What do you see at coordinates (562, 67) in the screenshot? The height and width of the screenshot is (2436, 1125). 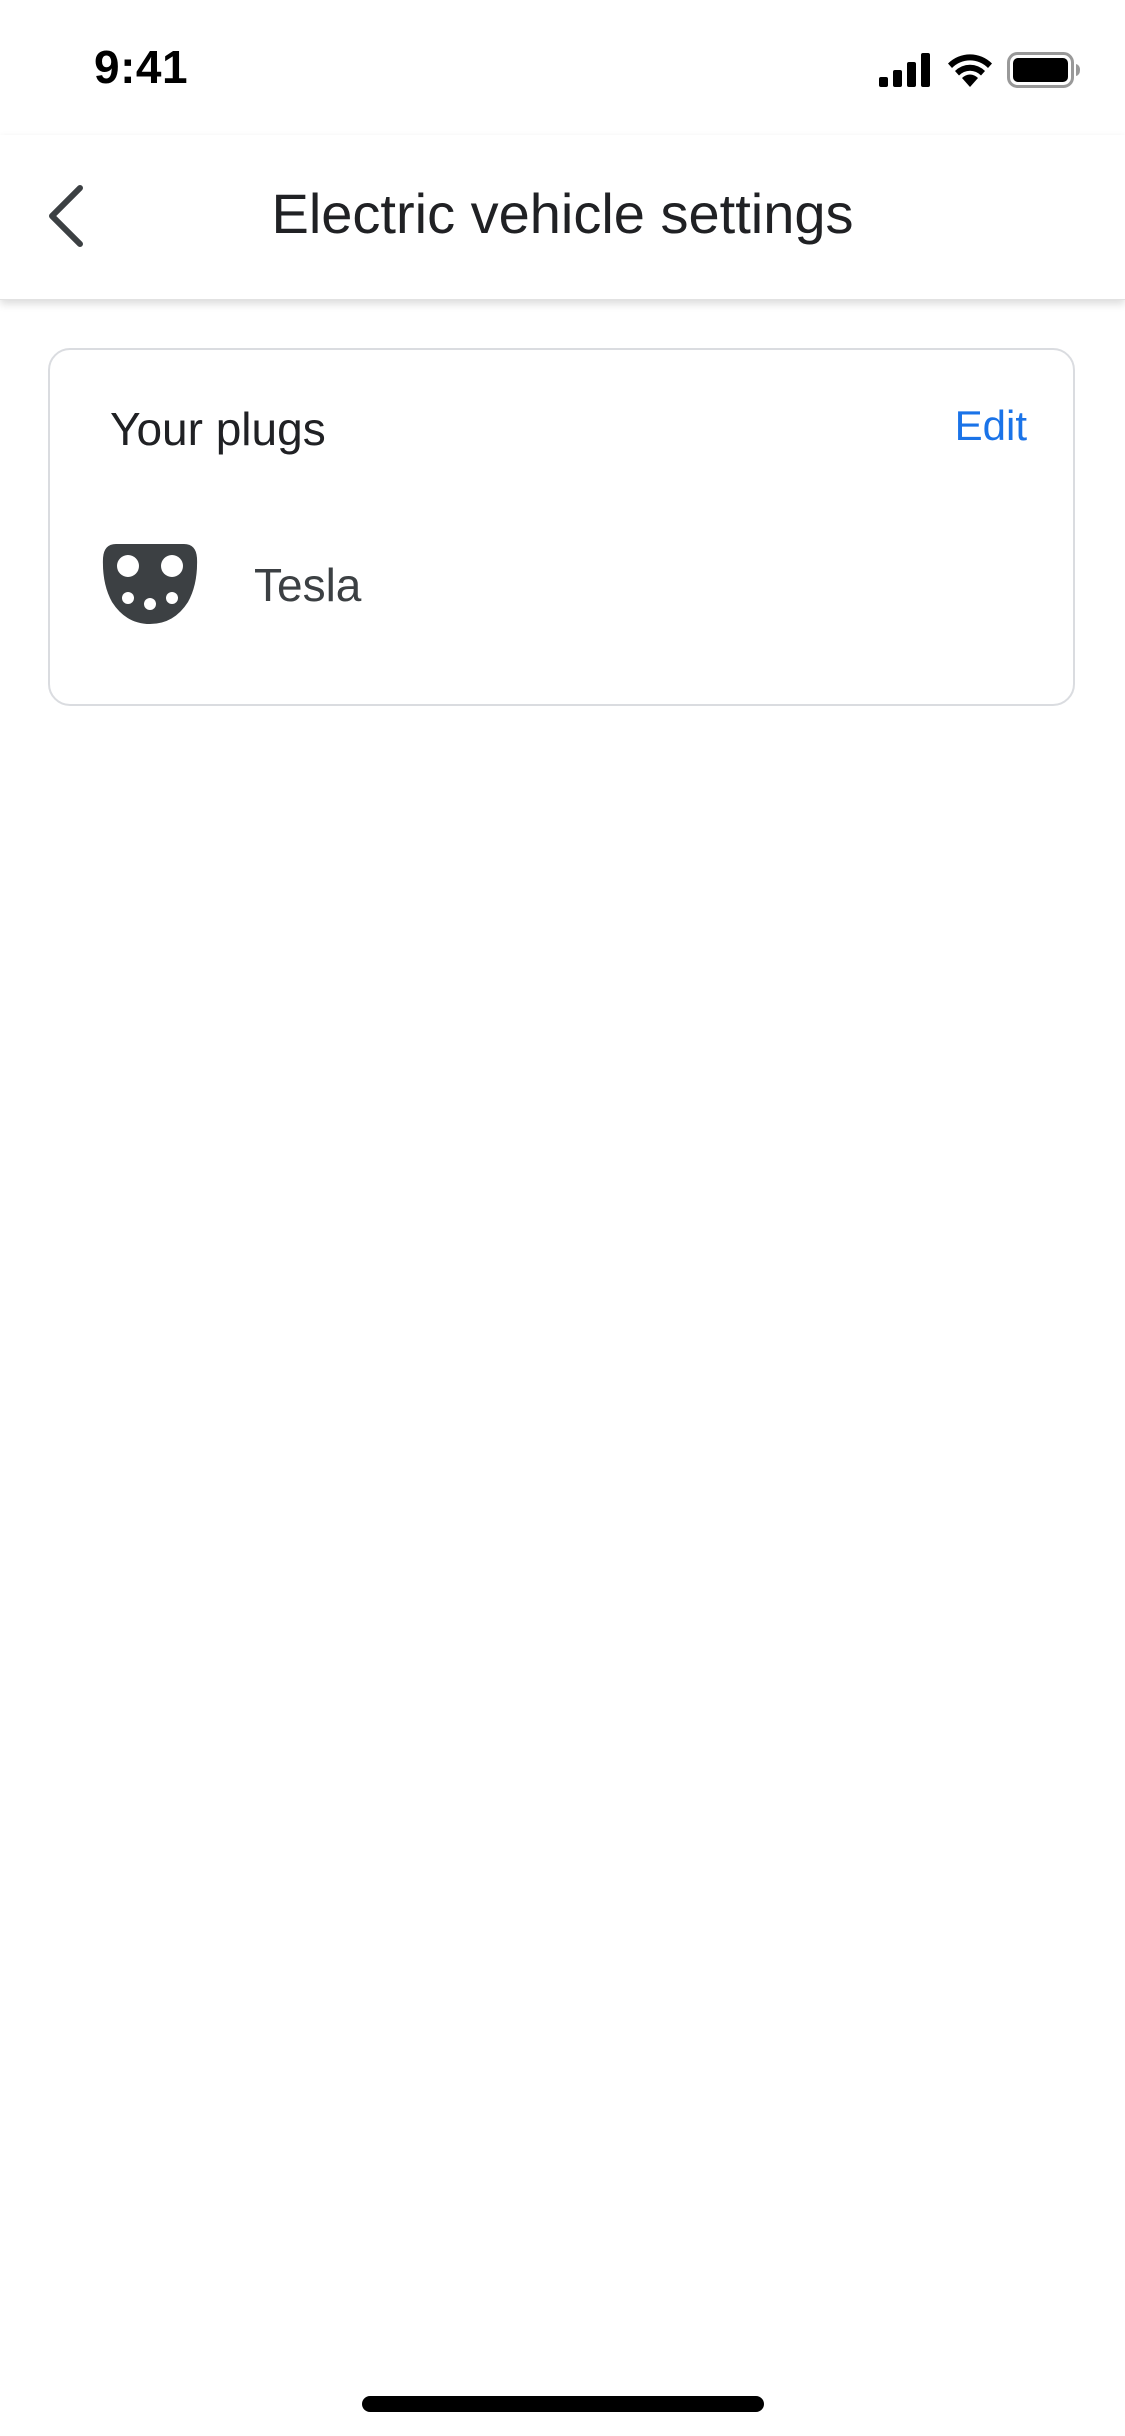 I see `status-bar: 9:41` at bounding box center [562, 67].